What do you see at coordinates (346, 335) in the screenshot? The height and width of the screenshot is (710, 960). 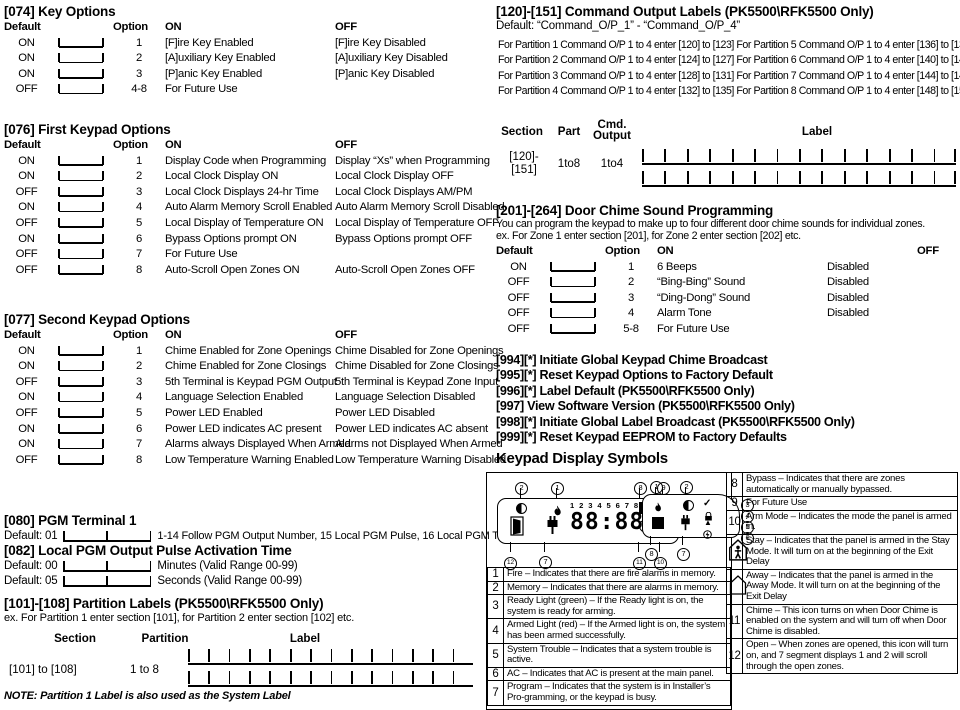 I see `col-off: OFF` at bounding box center [346, 335].